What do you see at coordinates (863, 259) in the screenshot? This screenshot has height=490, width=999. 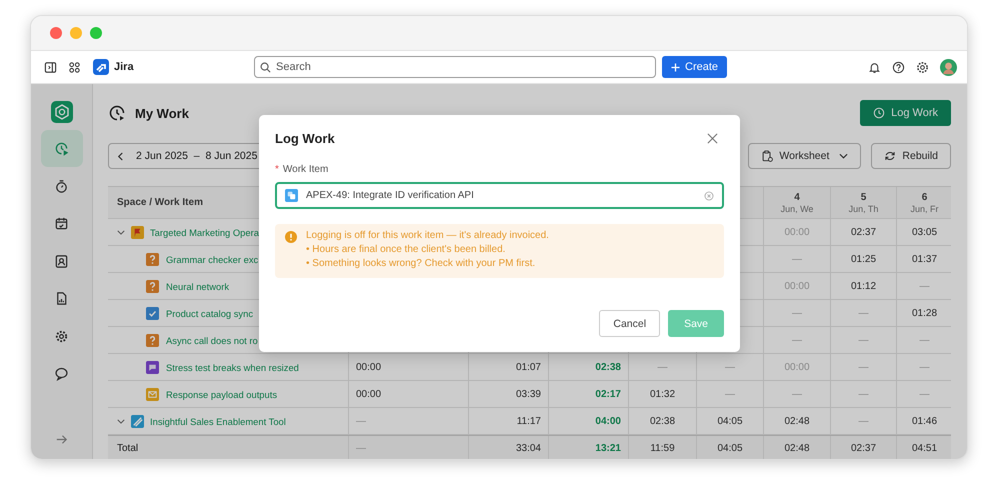 I see `time-value: 01:25` at bounding box center [863, 259].